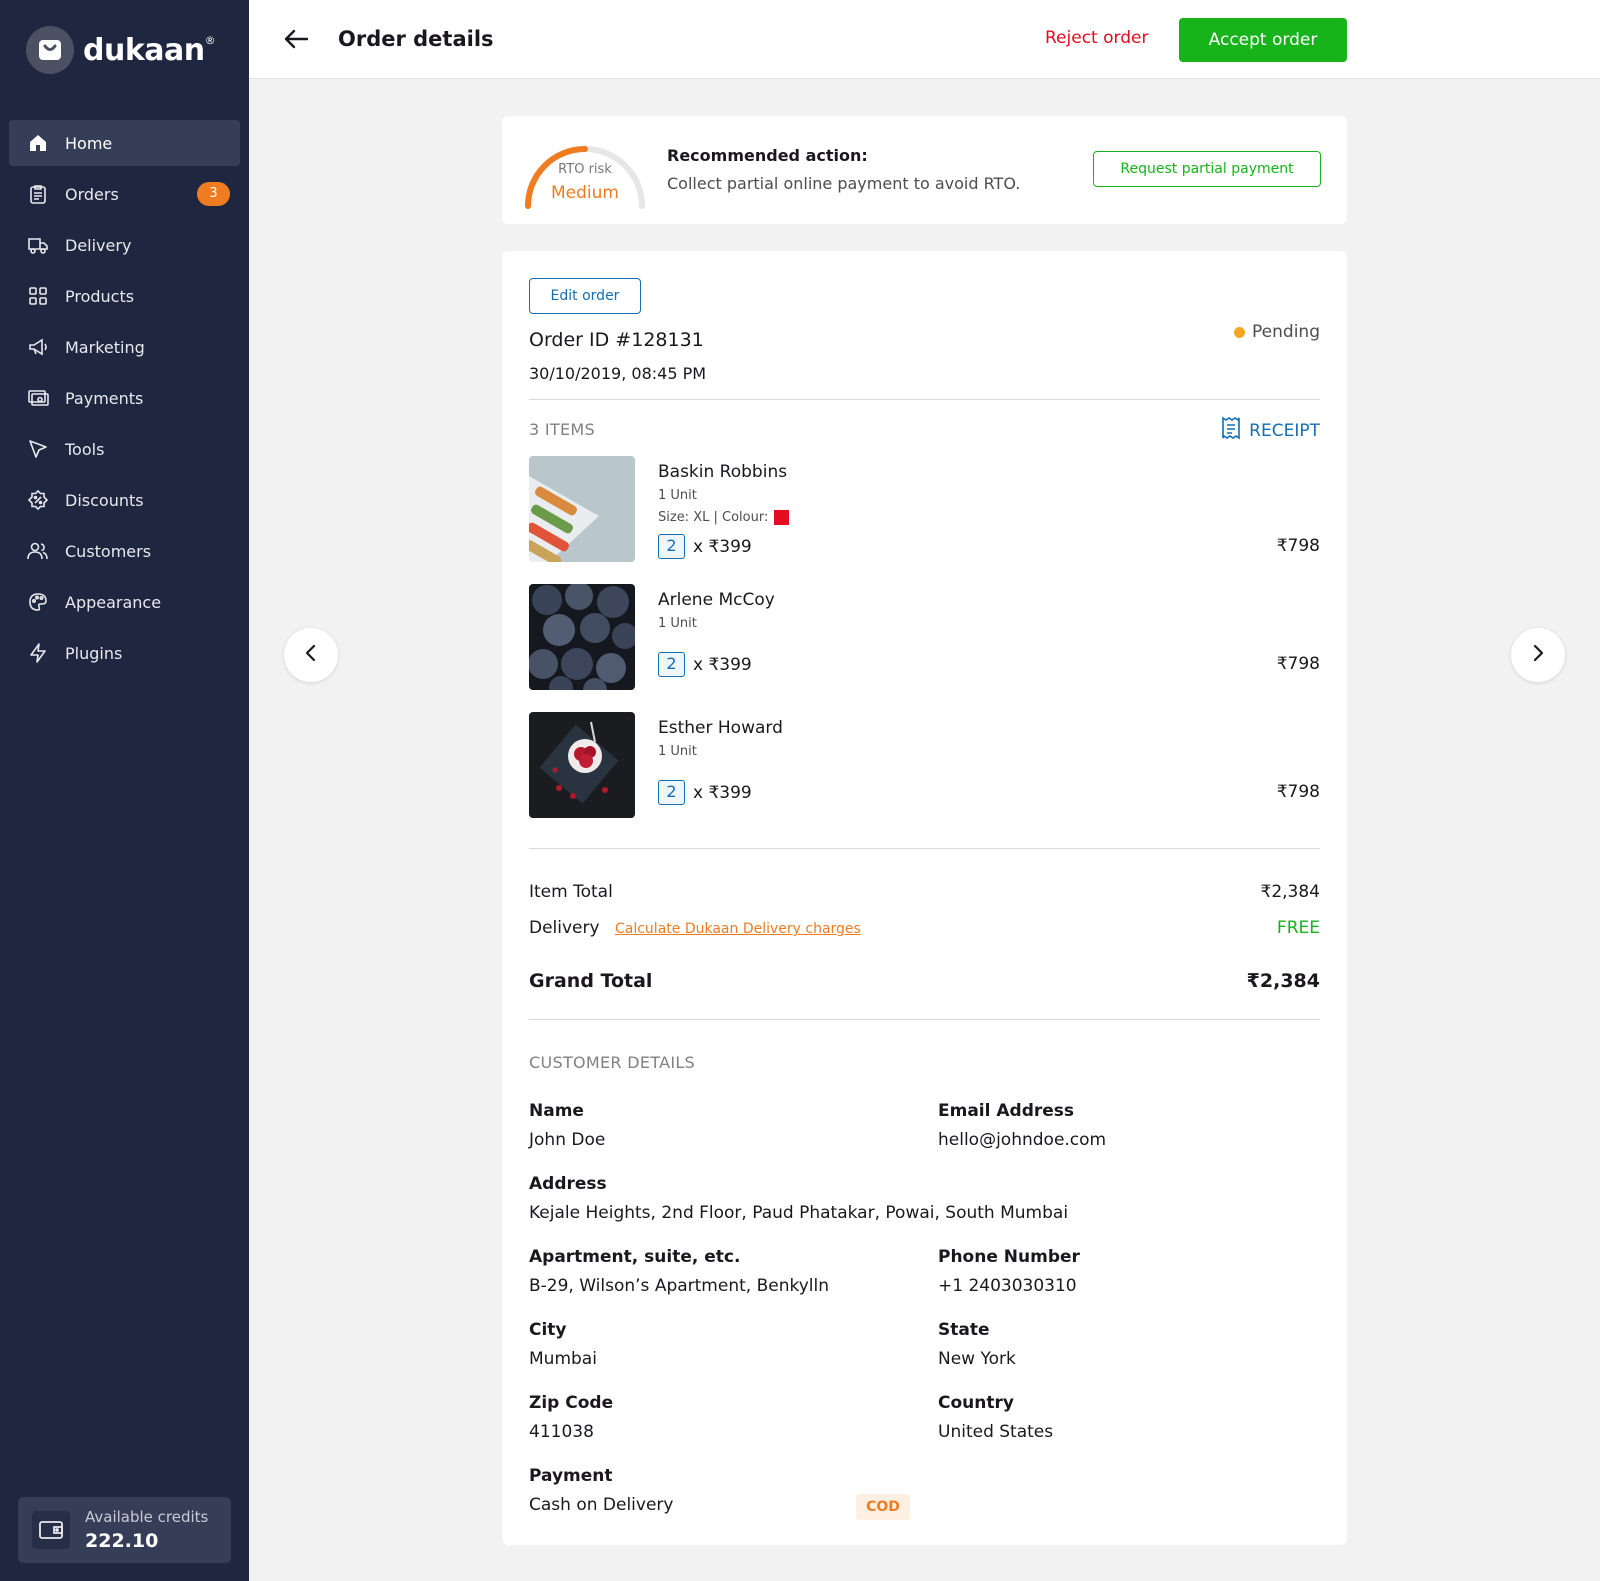 The image size is (1600, 1581). Describe the element at coordinates (98, 245) in the screenshot. I see `sidebar-item-label: Delivery` at that location.